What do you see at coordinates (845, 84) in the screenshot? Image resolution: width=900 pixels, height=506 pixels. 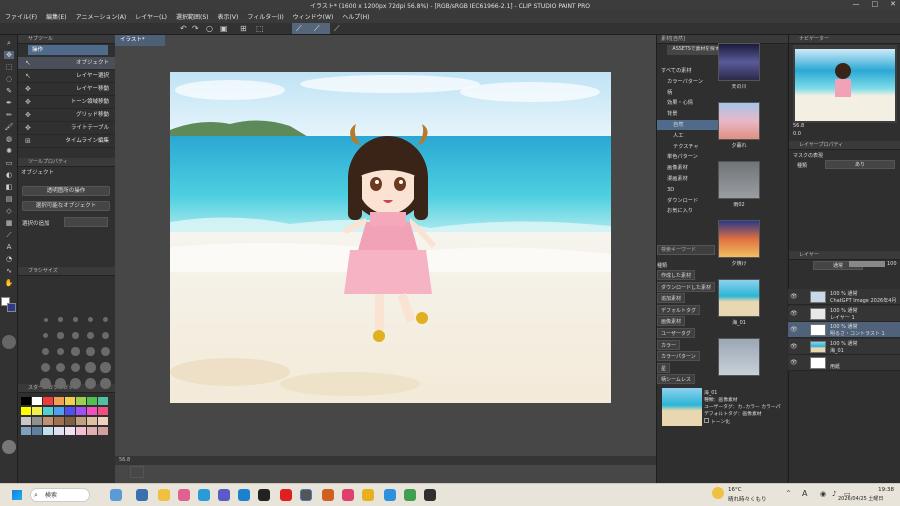 I see `navigator-view` at bounding box center [845, 84].